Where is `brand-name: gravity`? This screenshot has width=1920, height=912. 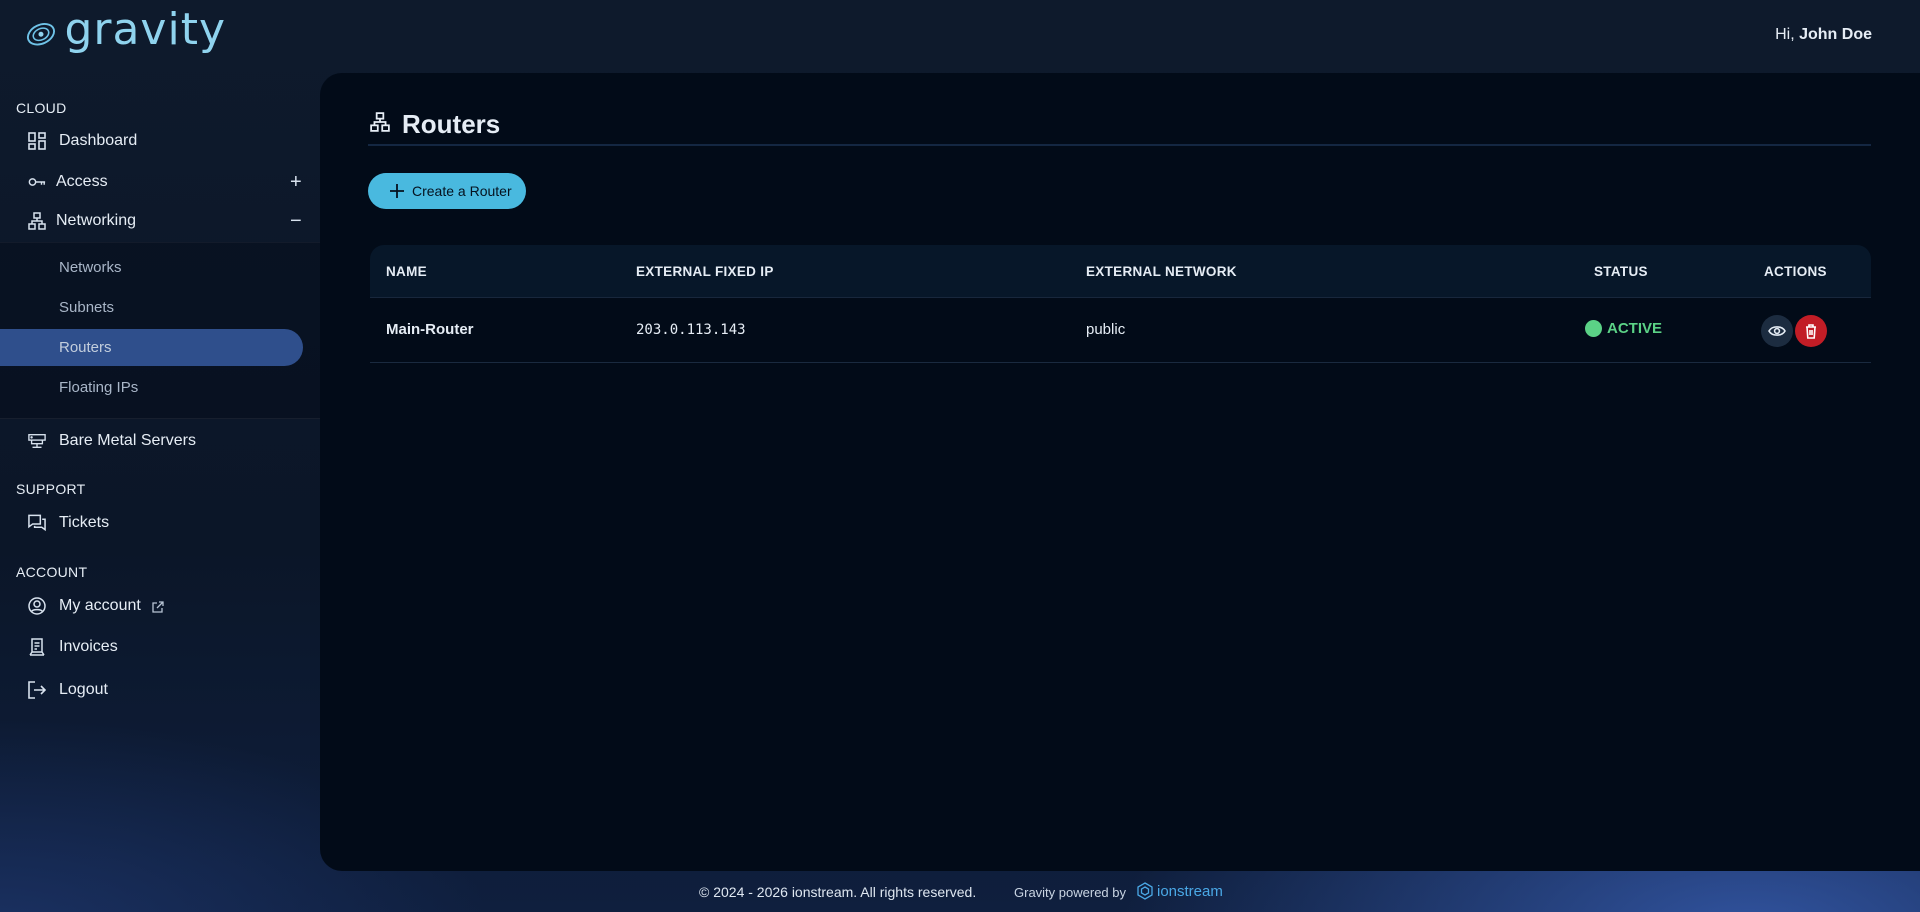
brand-name: gravity is located at coordinates (145, 29).